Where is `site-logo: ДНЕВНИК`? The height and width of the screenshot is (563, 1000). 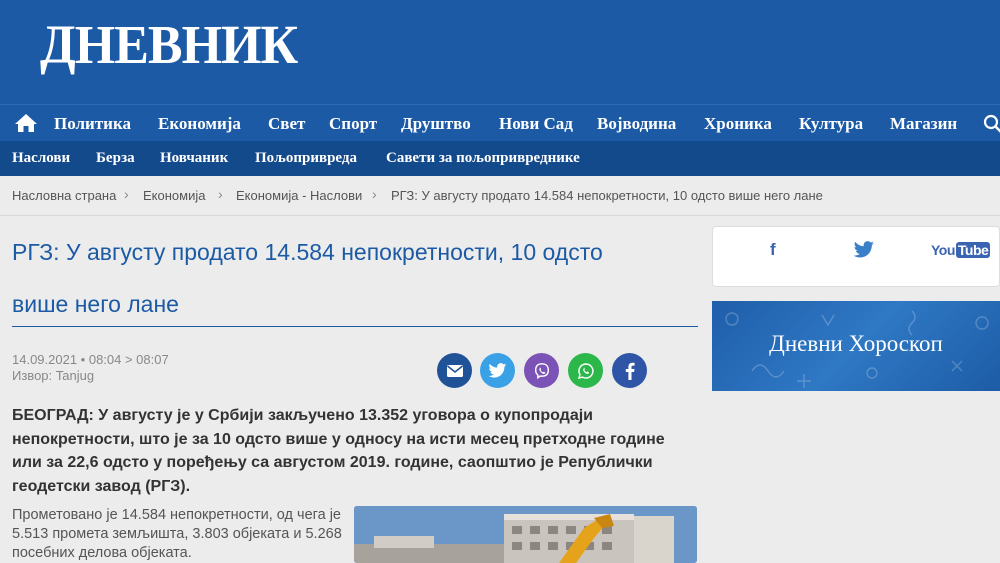
site-logo: ДНЕВНИК is located at coordinates (169, 46).